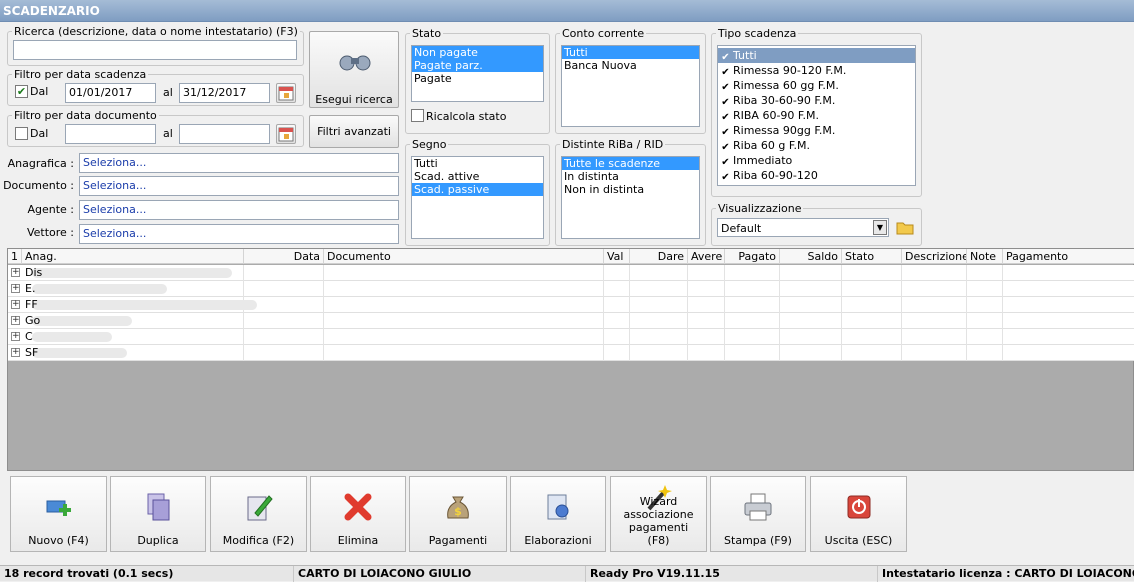 The height and width of the screenshot is (582, 1134). I want to click on tipo-scadenza-list-item: ✔ Rimessa 90-120 F.M., so click(816, 70).